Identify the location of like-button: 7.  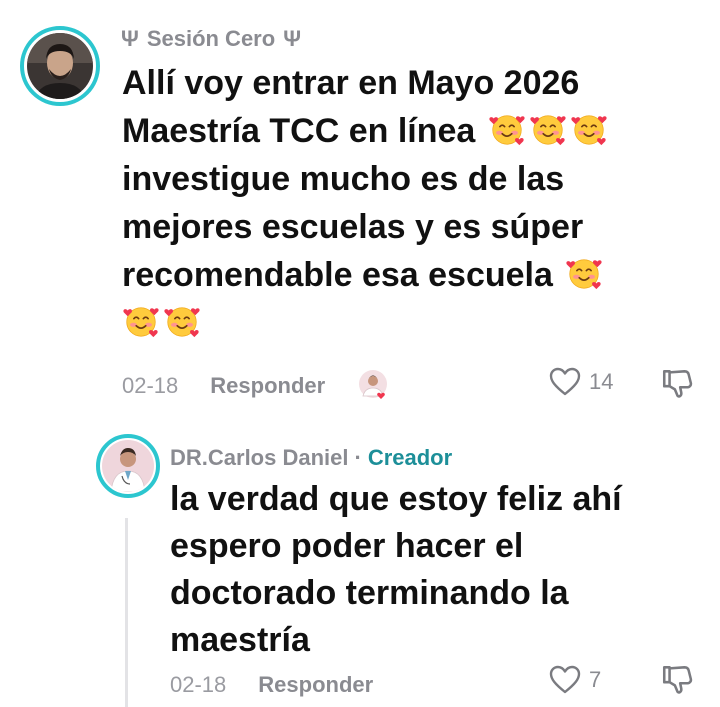
(575, 680).